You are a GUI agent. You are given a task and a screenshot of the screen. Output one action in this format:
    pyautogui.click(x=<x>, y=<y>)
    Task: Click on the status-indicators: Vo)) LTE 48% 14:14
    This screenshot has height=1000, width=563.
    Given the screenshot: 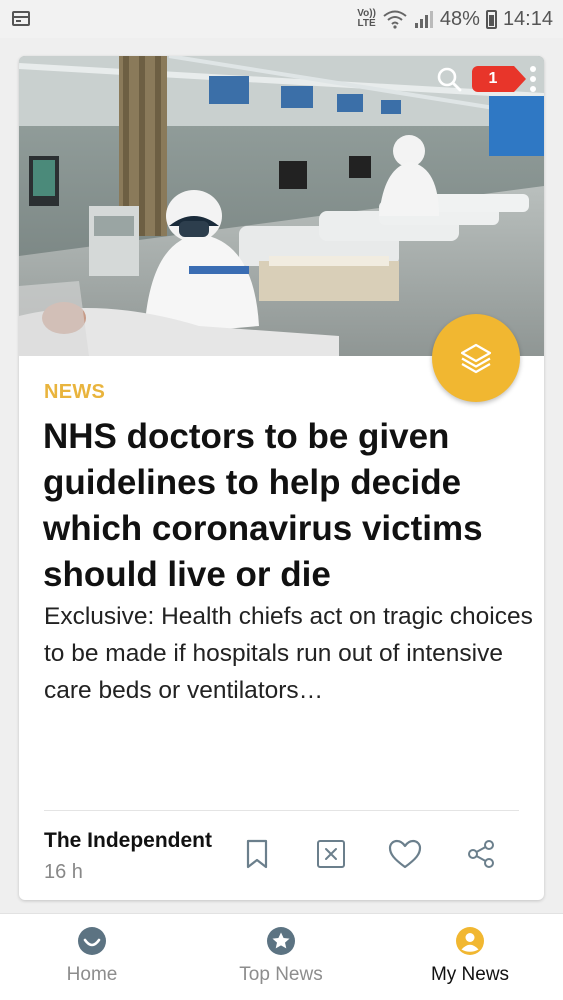 What is the action you would take?
    pyautogui.click(x=455, y=19)
    